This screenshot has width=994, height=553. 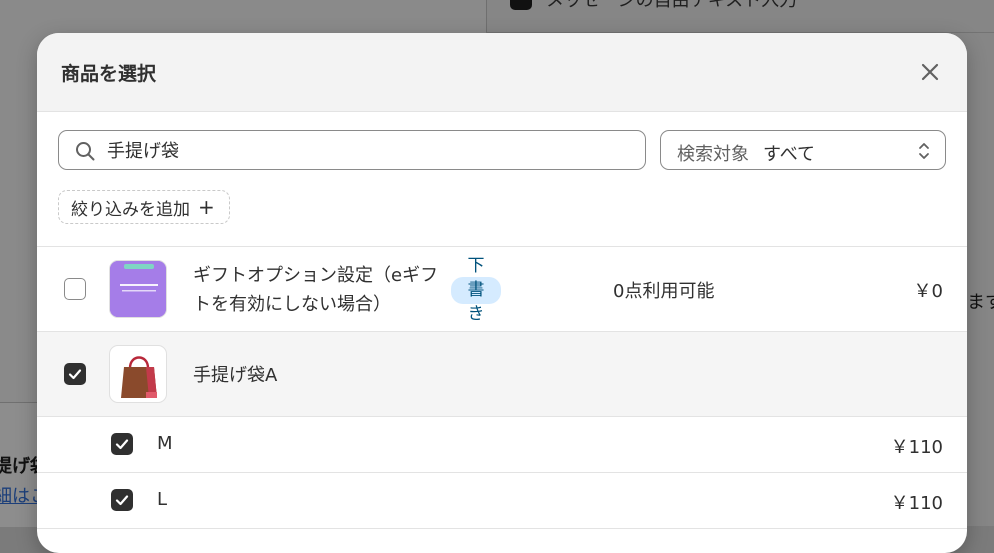 I want to click on product-title: ギフトオプション設定（eギフトを有効にしない場合）, so click(x=316, y=290).